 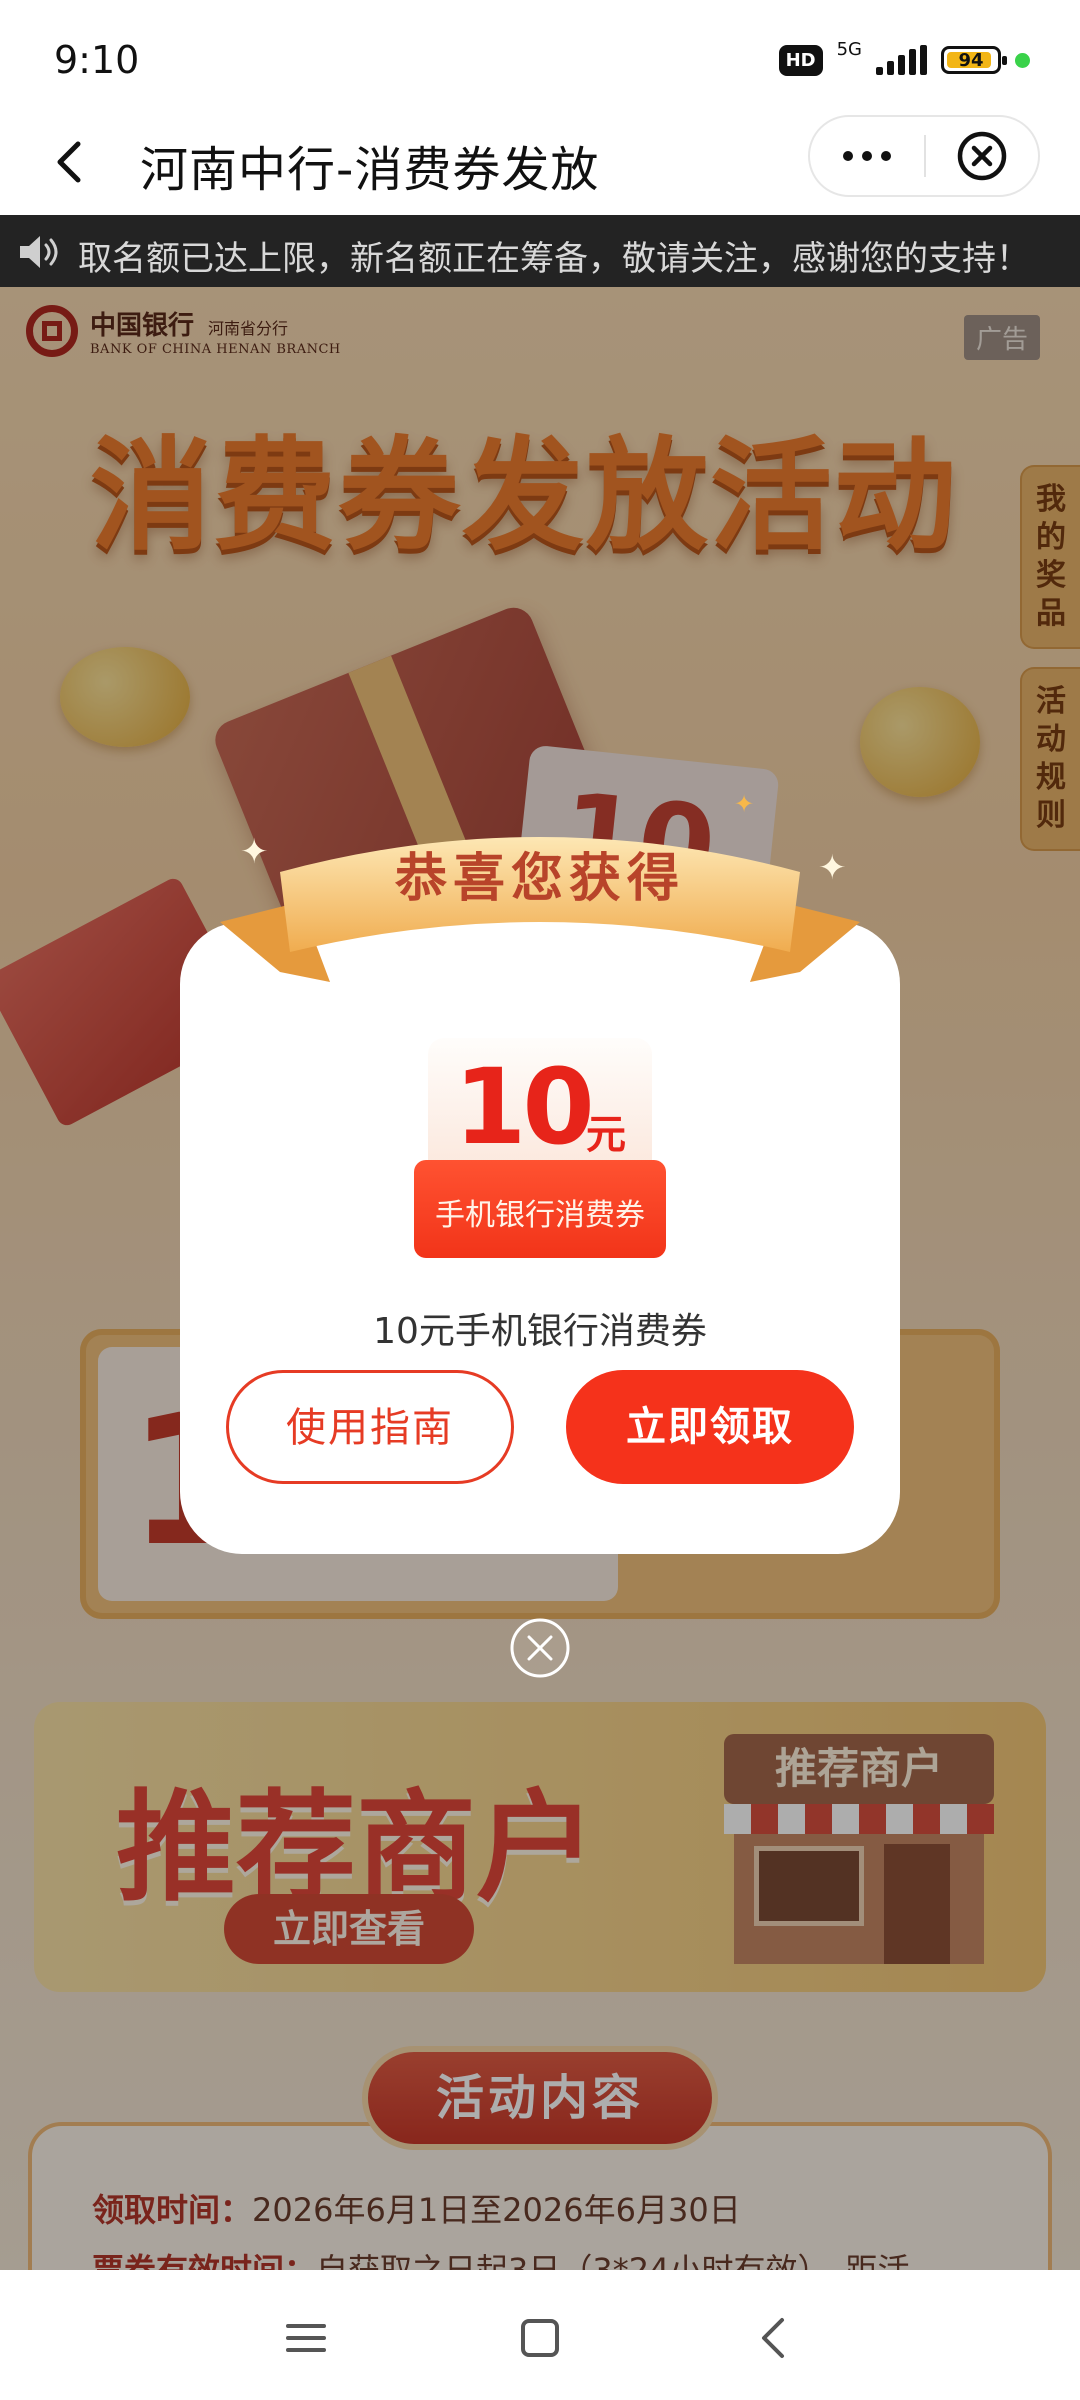 What do you see at coordinates (710, 1427) in the screenshot?
I see `claim-now-button: 立即领取` at bounding box center [710, 1427].